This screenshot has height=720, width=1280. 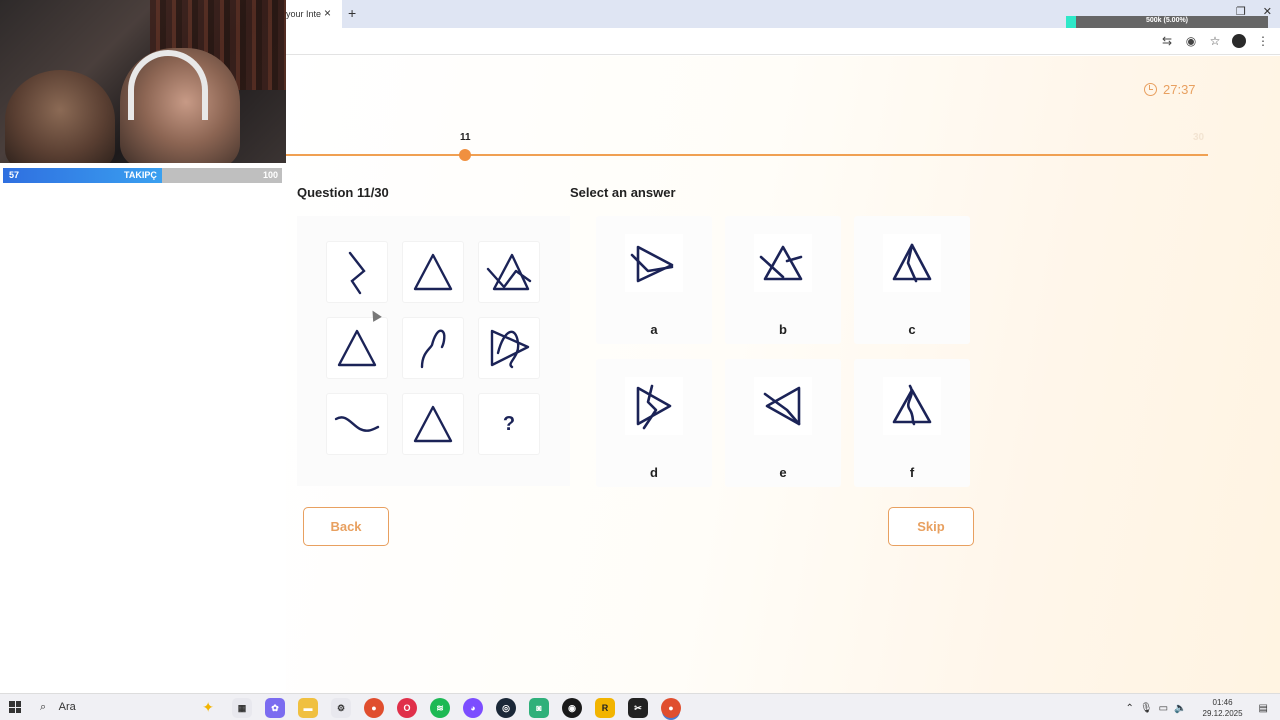 What do you see at coordinates (304, 14) in the screenshot?
I see `tab-title: your Inte` at bounding box center [304, 14].